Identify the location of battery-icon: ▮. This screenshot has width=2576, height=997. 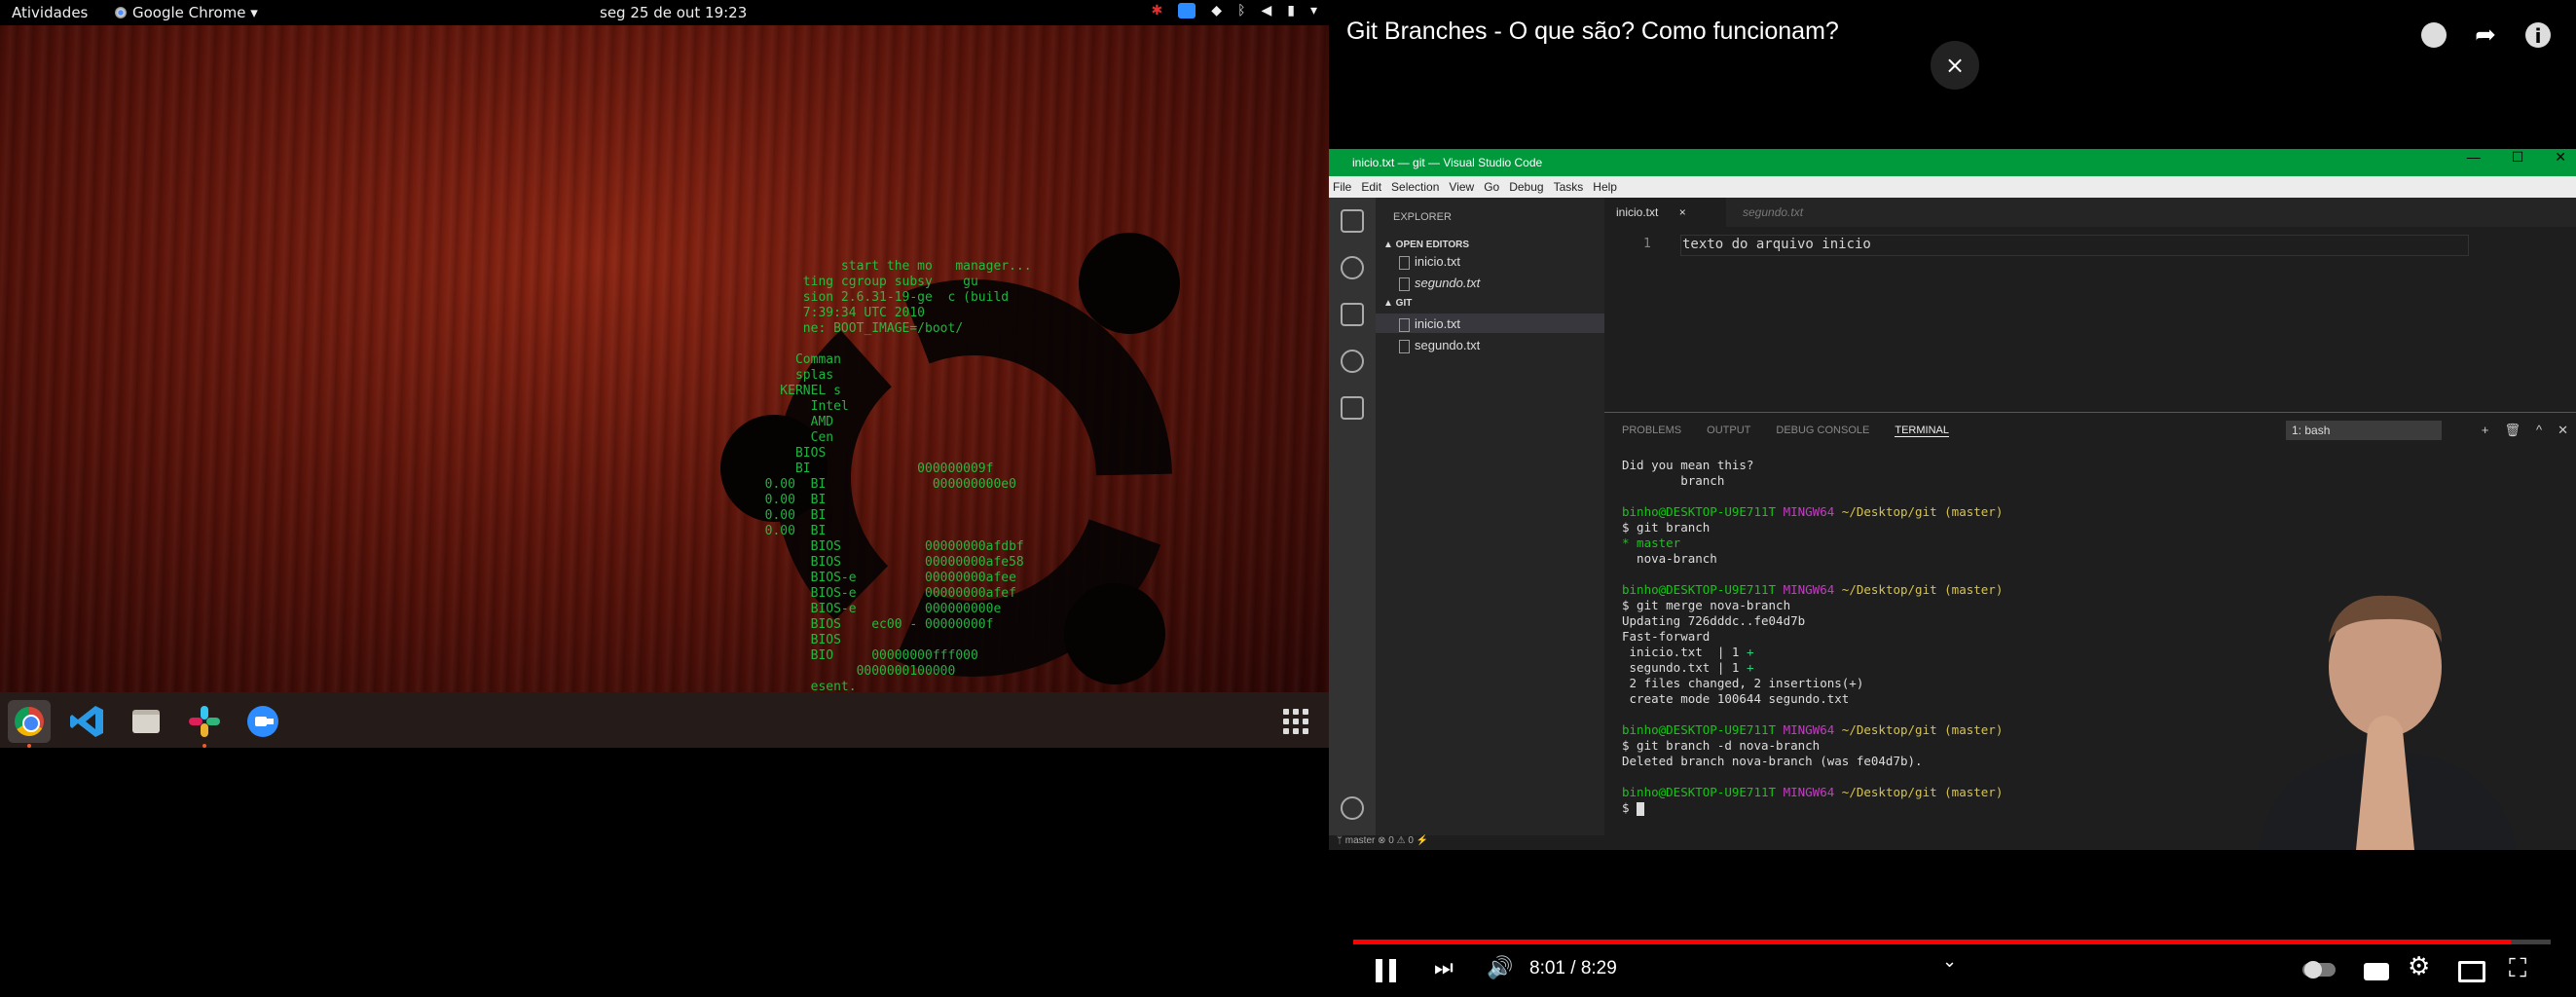
(1291, 10).